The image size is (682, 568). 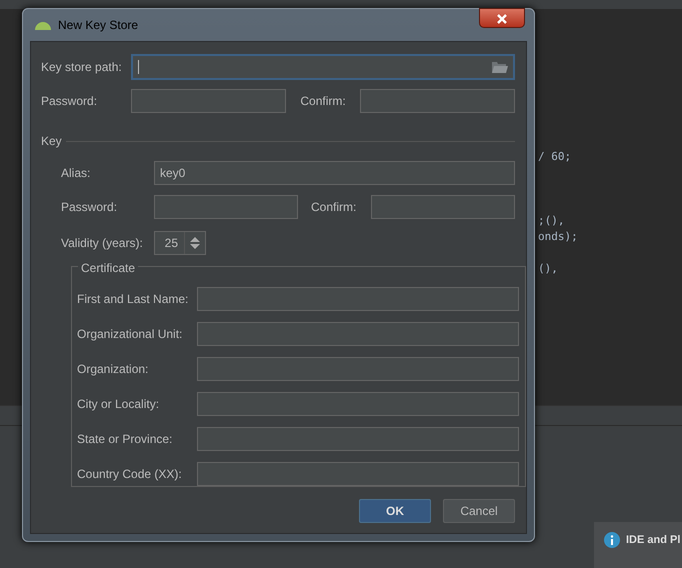 What do you see at coordinates (130, 474) in the screenshot?
I see `field-label: Country Code (XX):` at bounding box center [130, 474].